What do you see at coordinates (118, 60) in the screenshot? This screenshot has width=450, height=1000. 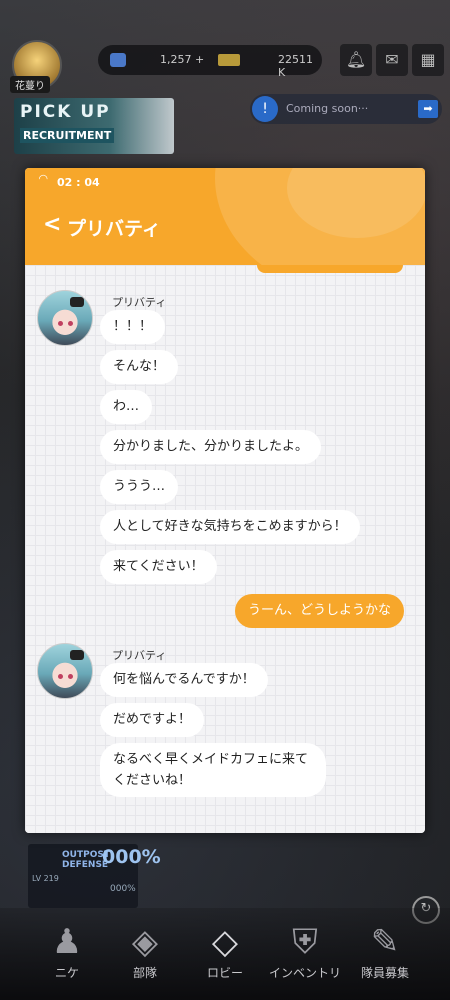 I see `gem-icon` at bounding box center [118, 60].